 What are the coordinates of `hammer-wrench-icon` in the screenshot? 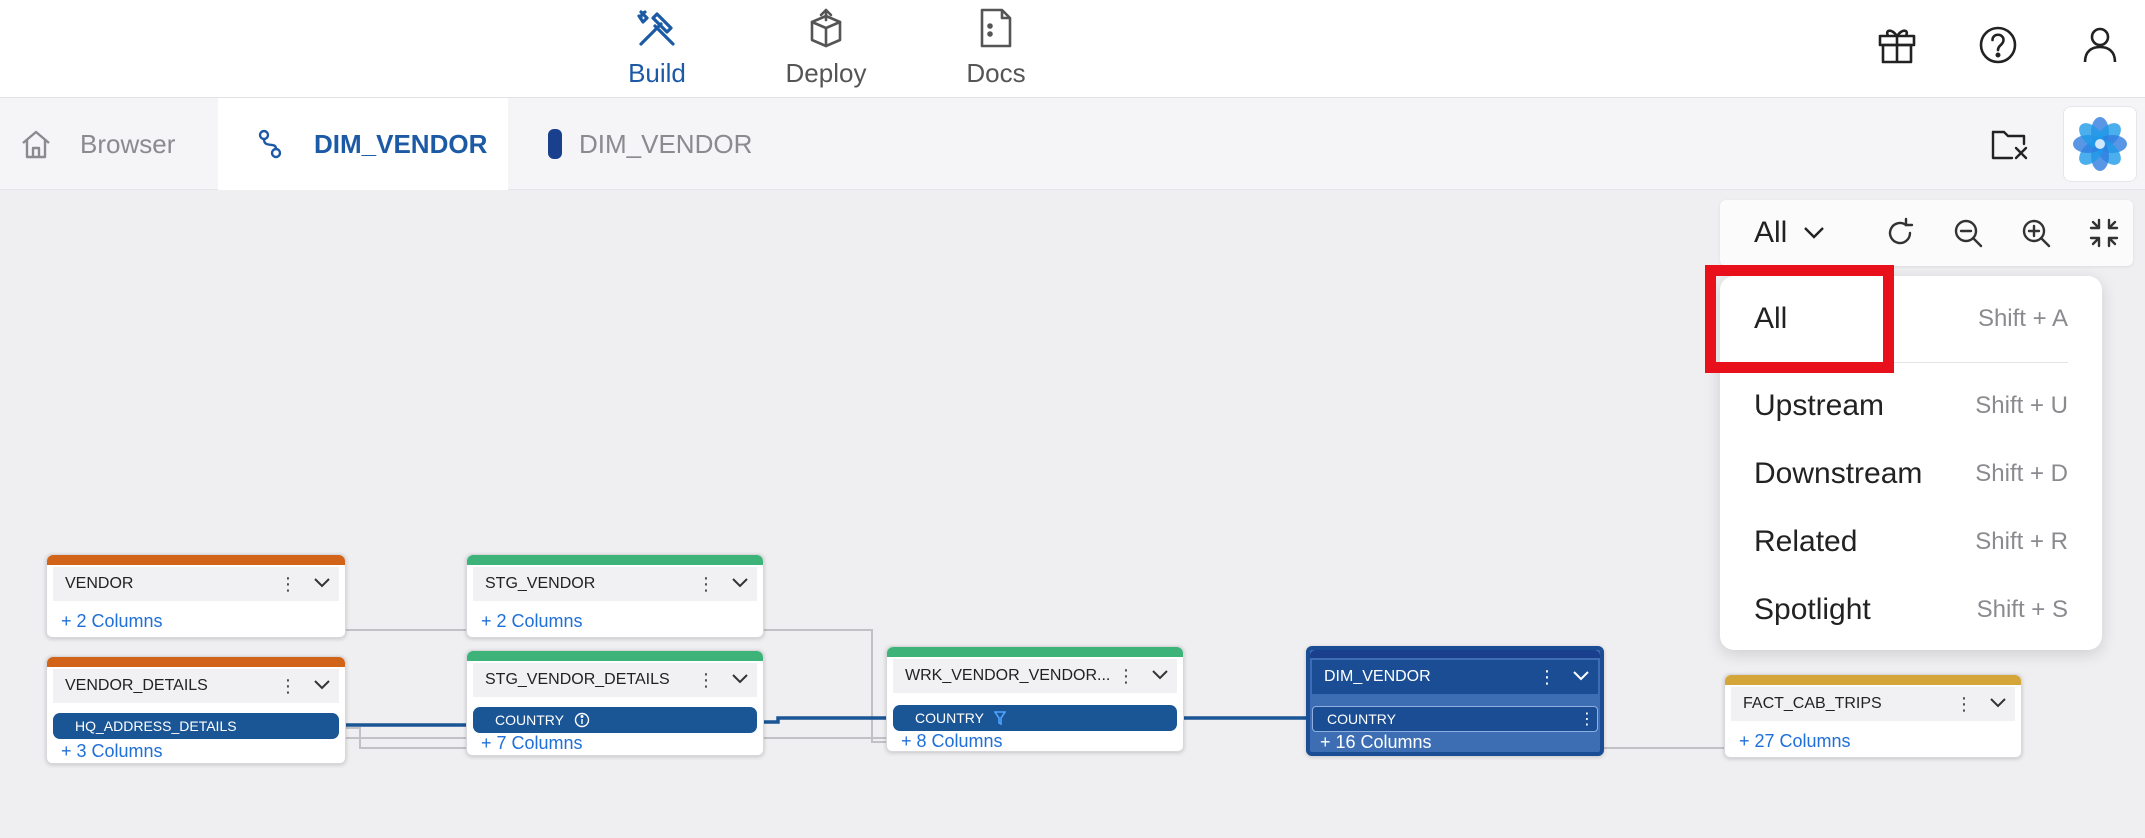 It's located at (656, 28).